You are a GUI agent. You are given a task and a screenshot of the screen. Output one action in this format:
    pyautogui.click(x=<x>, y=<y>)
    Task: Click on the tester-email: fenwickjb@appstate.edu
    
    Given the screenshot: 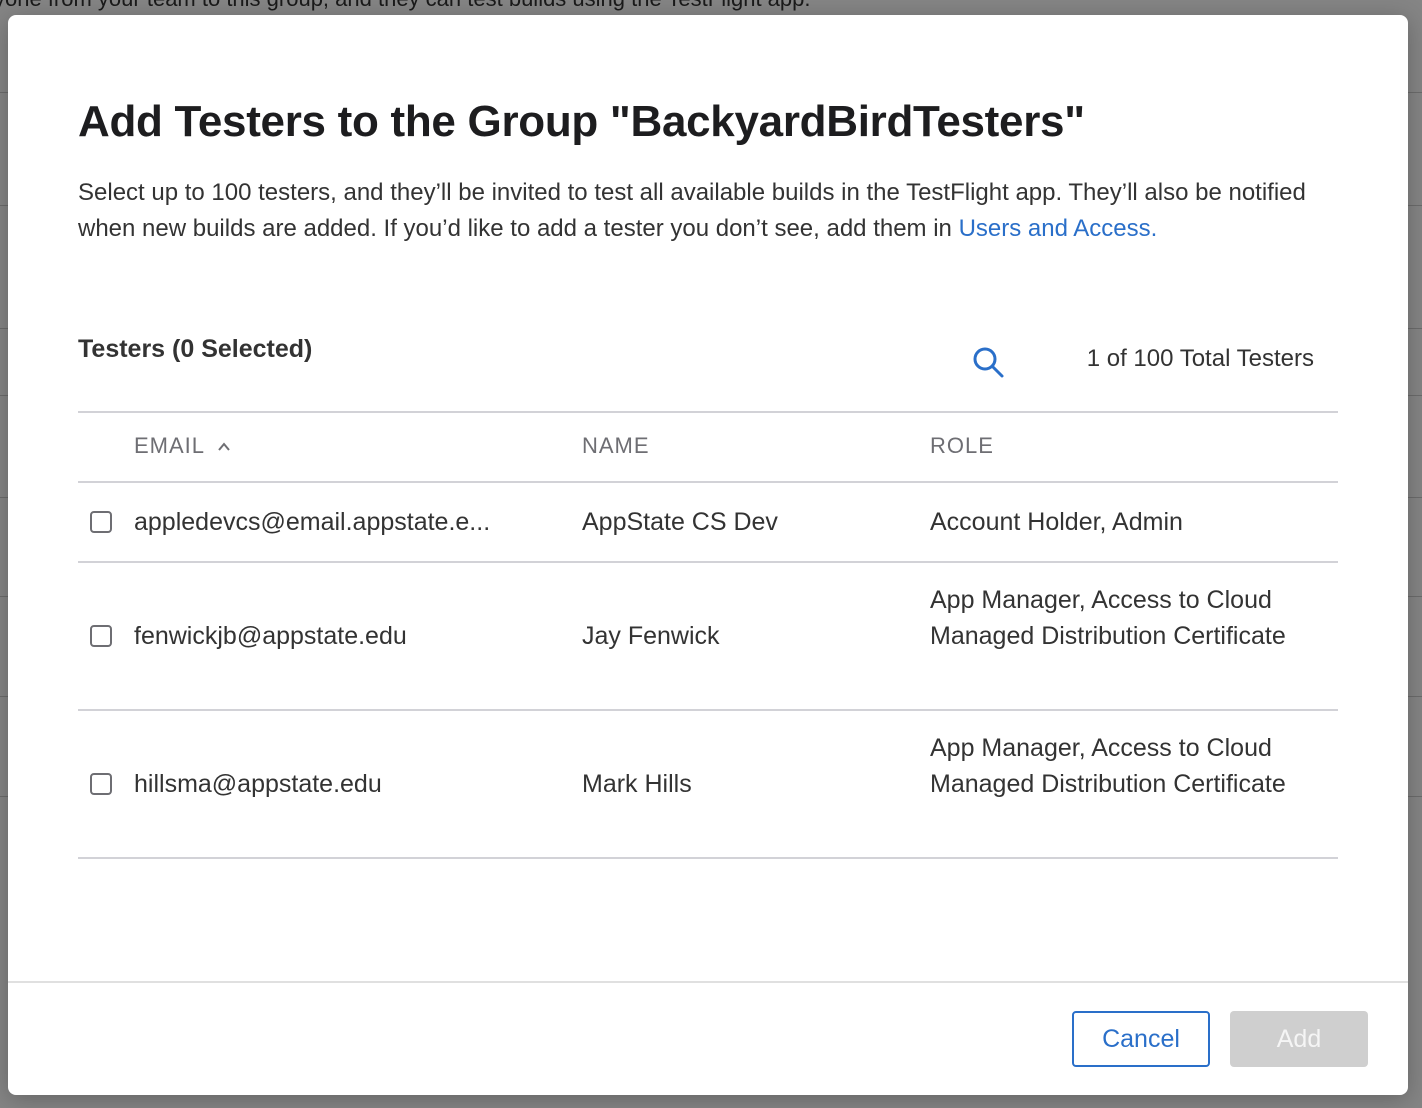 What is the action you would take?
    pyautogui.click(x=270, y=636)
    